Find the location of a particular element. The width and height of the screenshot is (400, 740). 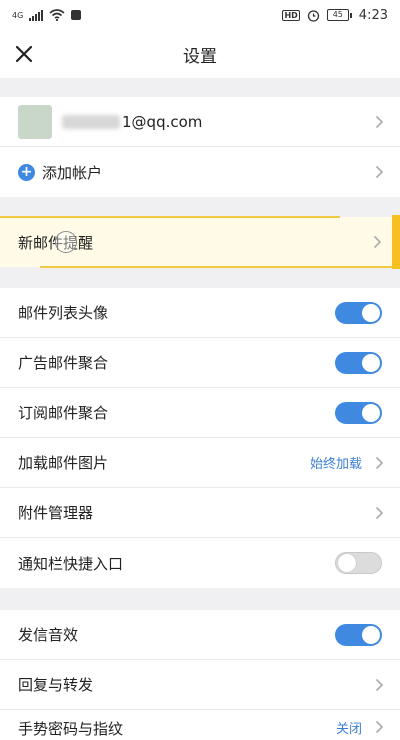

add-account-label: 添加帐户 is located at coordinates (72, 172).